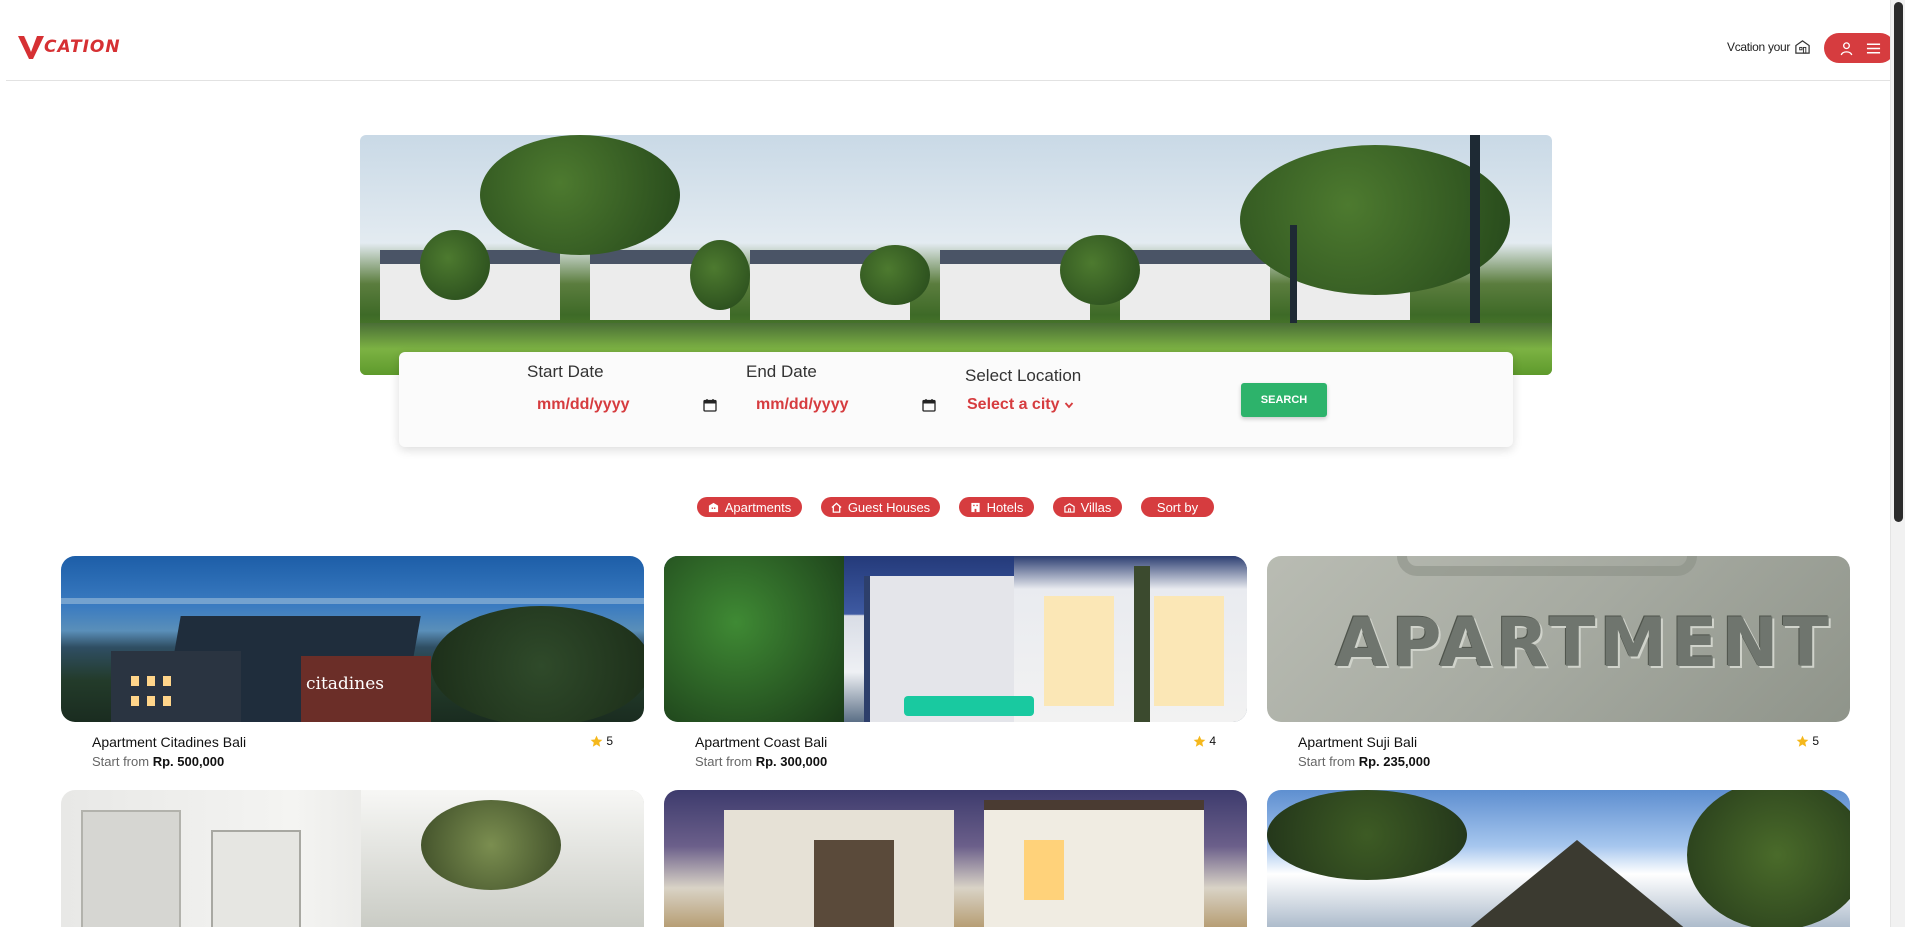 The height and width of the screenshot is (927, 1920). I want to click on filter-apartments: Apartments, so click(749, 507).